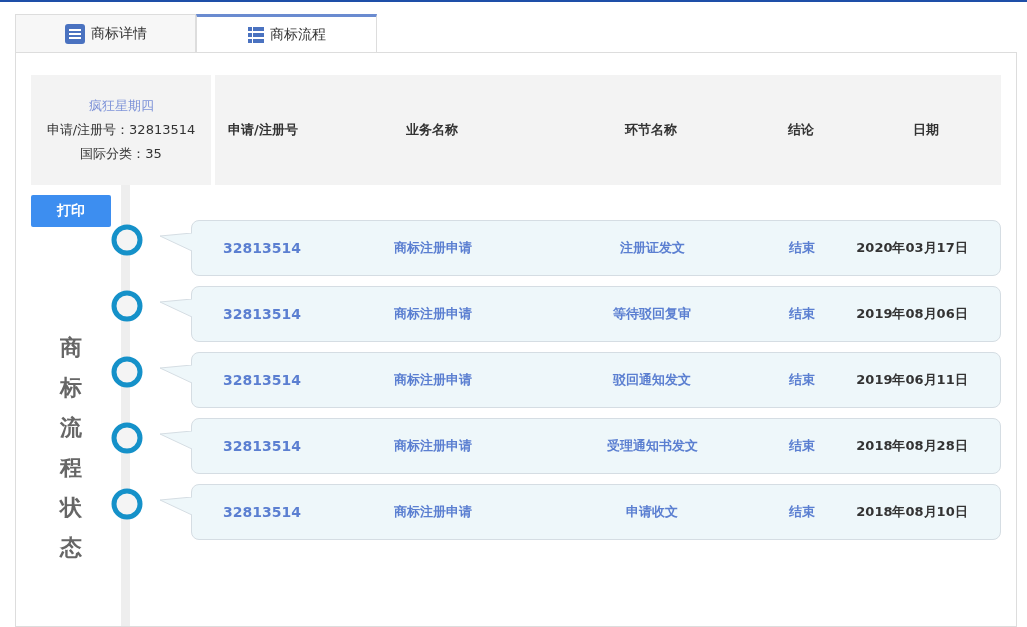  What do you see at coordinates (912, 314) in the screenshot?
I see `table-cell-text: 2019年08月06日` at bounding box center [912, 314].